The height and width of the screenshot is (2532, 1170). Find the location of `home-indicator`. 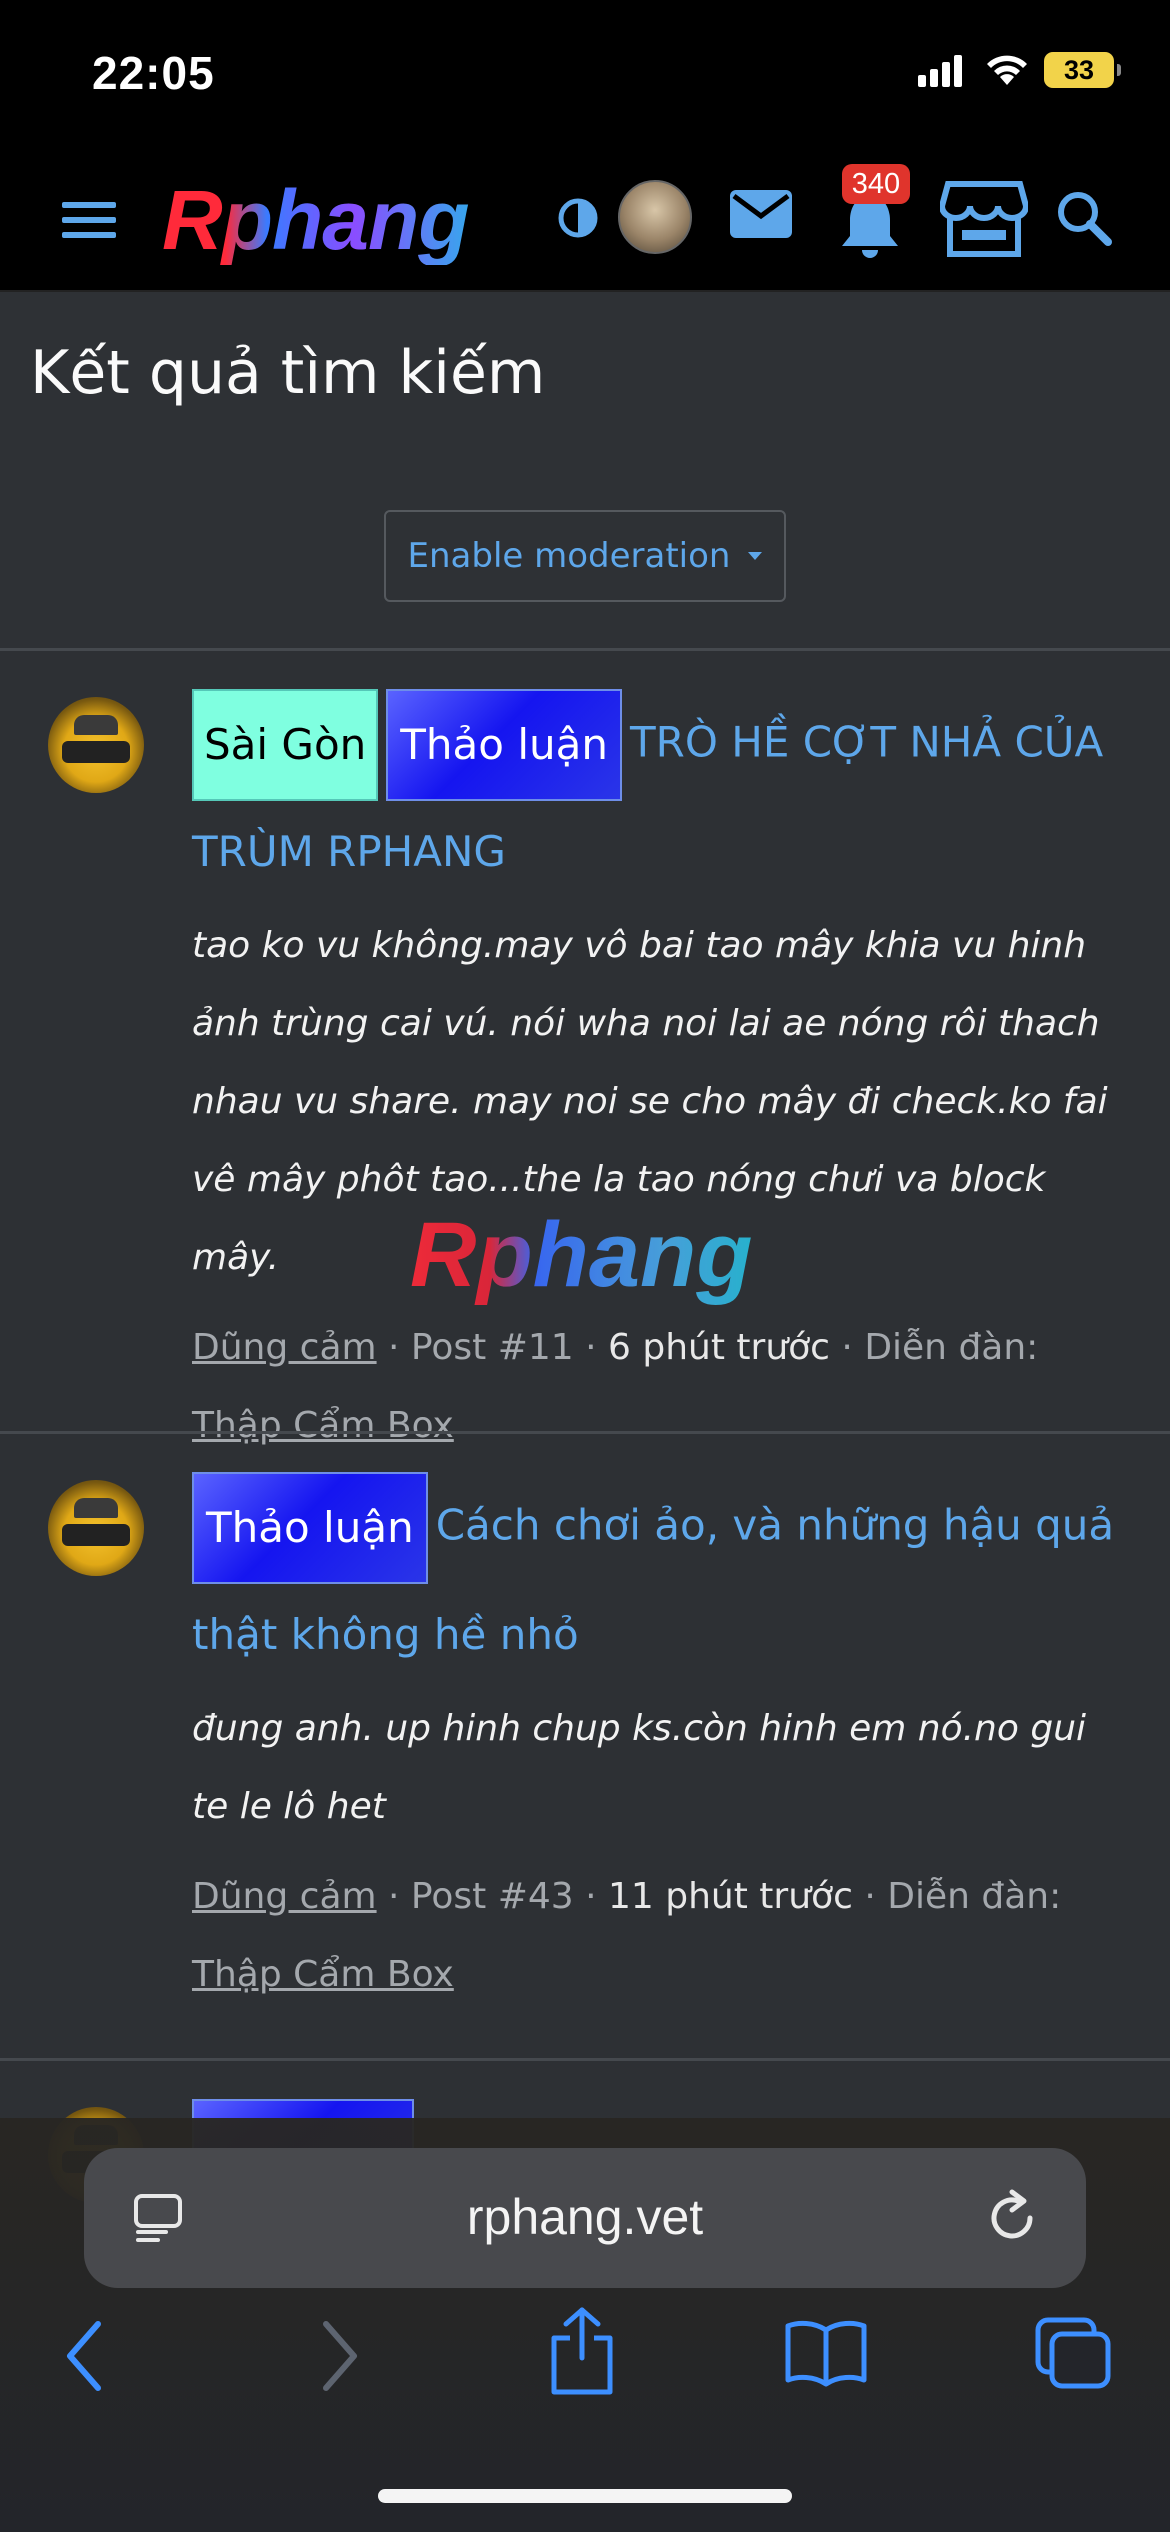

home-indicator is located at coordinates (585, 2496).